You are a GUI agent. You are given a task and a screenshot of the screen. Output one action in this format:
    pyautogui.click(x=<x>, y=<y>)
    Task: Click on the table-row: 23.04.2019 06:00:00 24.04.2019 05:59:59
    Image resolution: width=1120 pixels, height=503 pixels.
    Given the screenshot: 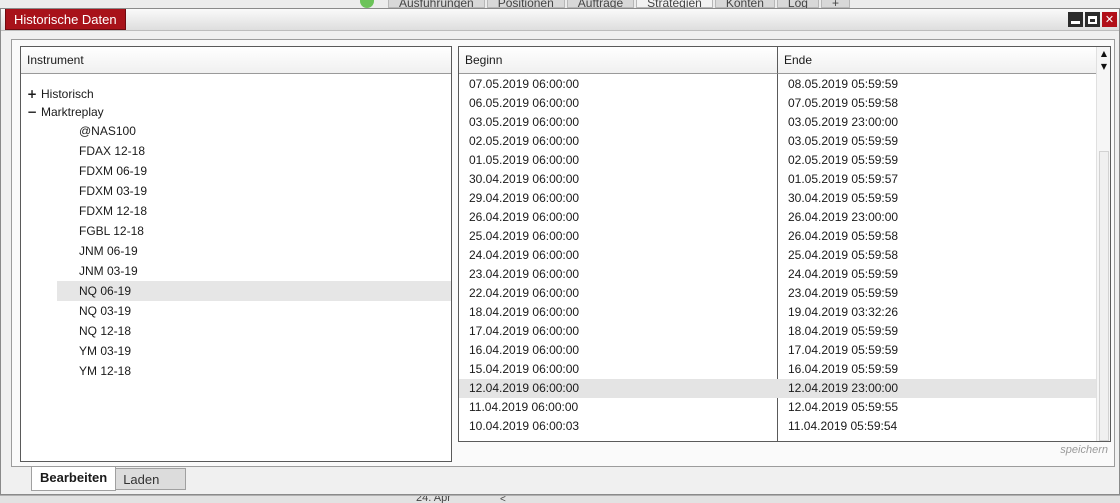 What is the action you would take?
    pyautogui.click(x=777, y=274)
    